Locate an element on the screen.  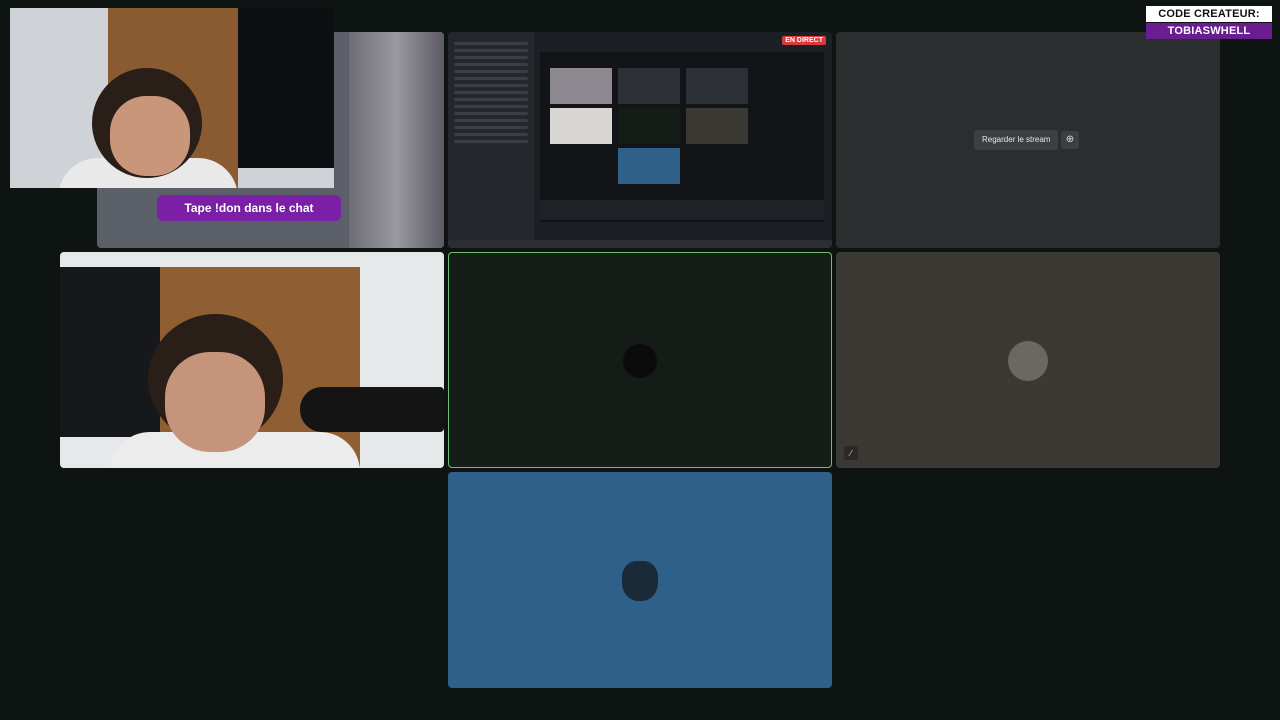
background-curtain is located at coordinates (396, 140).